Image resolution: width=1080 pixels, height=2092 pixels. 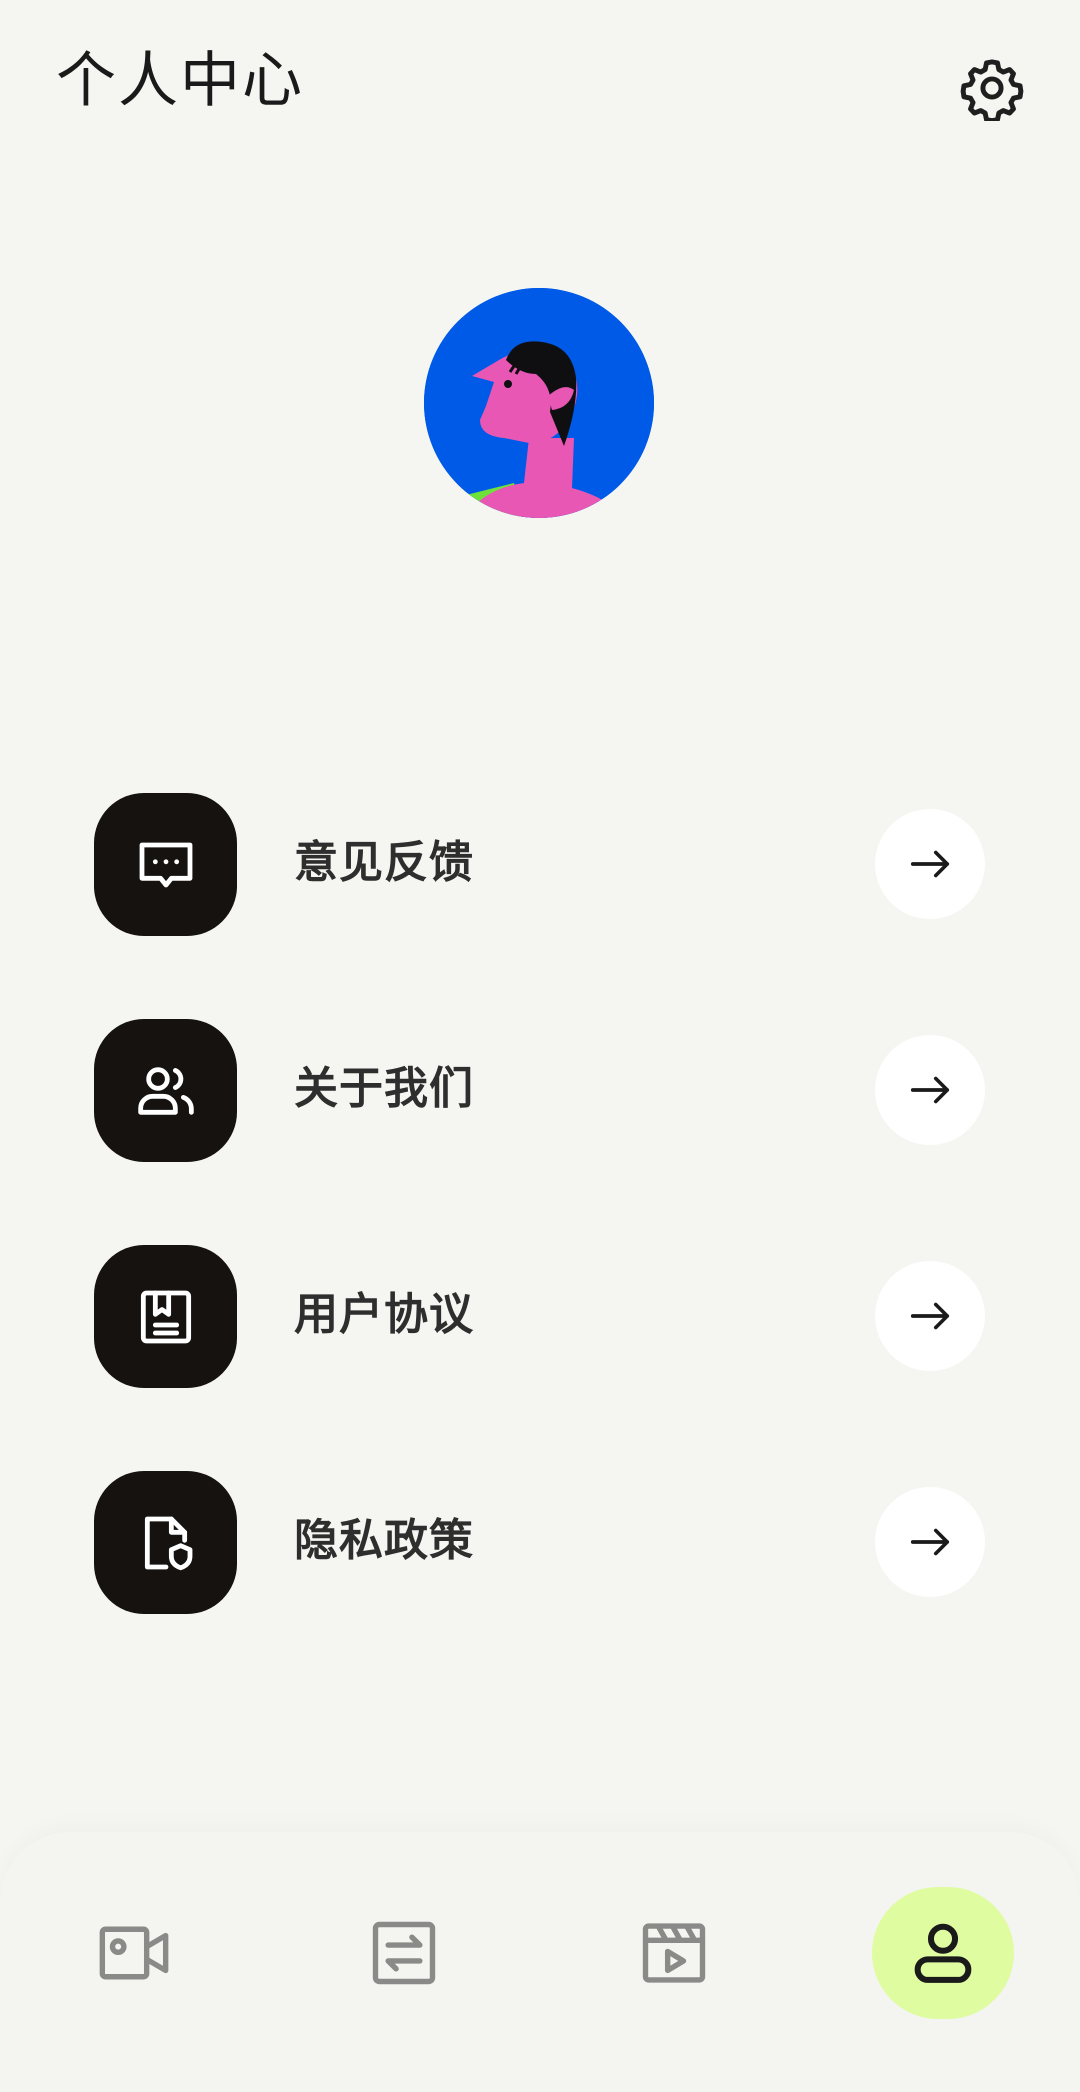 I want to click on settings-button, so click(x=992, y=88).